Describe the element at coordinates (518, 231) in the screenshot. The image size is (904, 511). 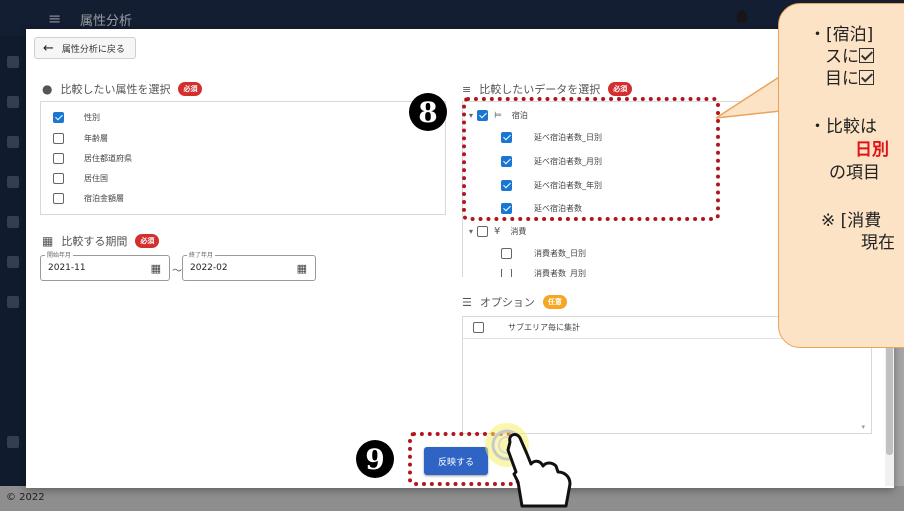
I see `group-consumption-label: 消費` at that location.